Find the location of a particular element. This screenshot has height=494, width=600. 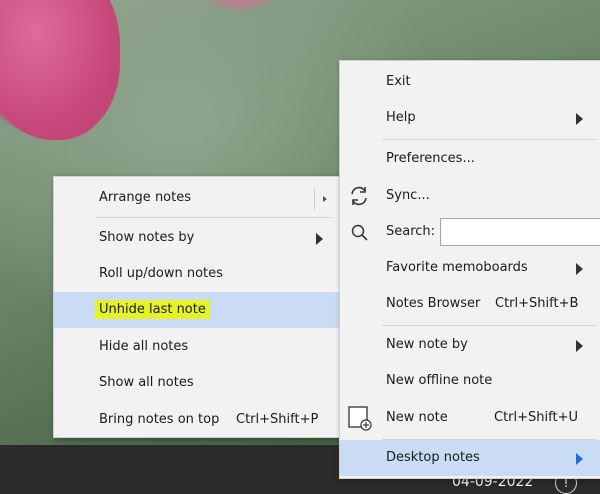

menu-item-help: Help is located at coordinates (470, 118).